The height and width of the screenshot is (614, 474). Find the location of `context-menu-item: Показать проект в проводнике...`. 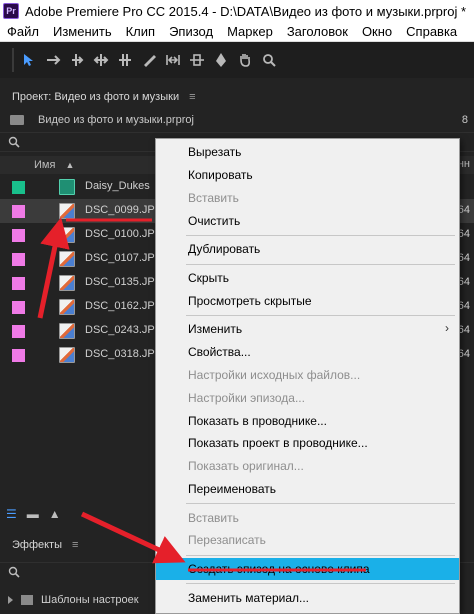

context-menu-item: Показать проект в проводнике... is located at coordinates (307, 443).